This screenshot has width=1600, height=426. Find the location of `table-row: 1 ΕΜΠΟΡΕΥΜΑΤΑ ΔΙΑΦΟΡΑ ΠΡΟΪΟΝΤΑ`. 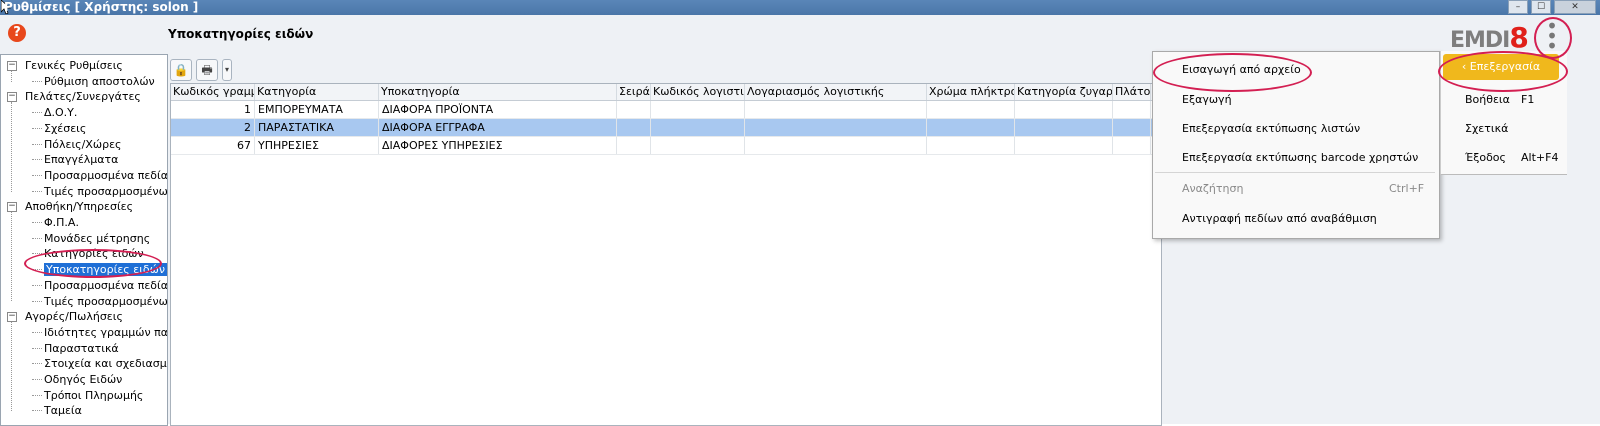

table-row: 1 ΕΜΠΟΡΕΥΜΑΤΑ ΔΙΑΦΟΡΑ ΠΡΟΪΟΝΤΑ is located at coordinates (666, 110).